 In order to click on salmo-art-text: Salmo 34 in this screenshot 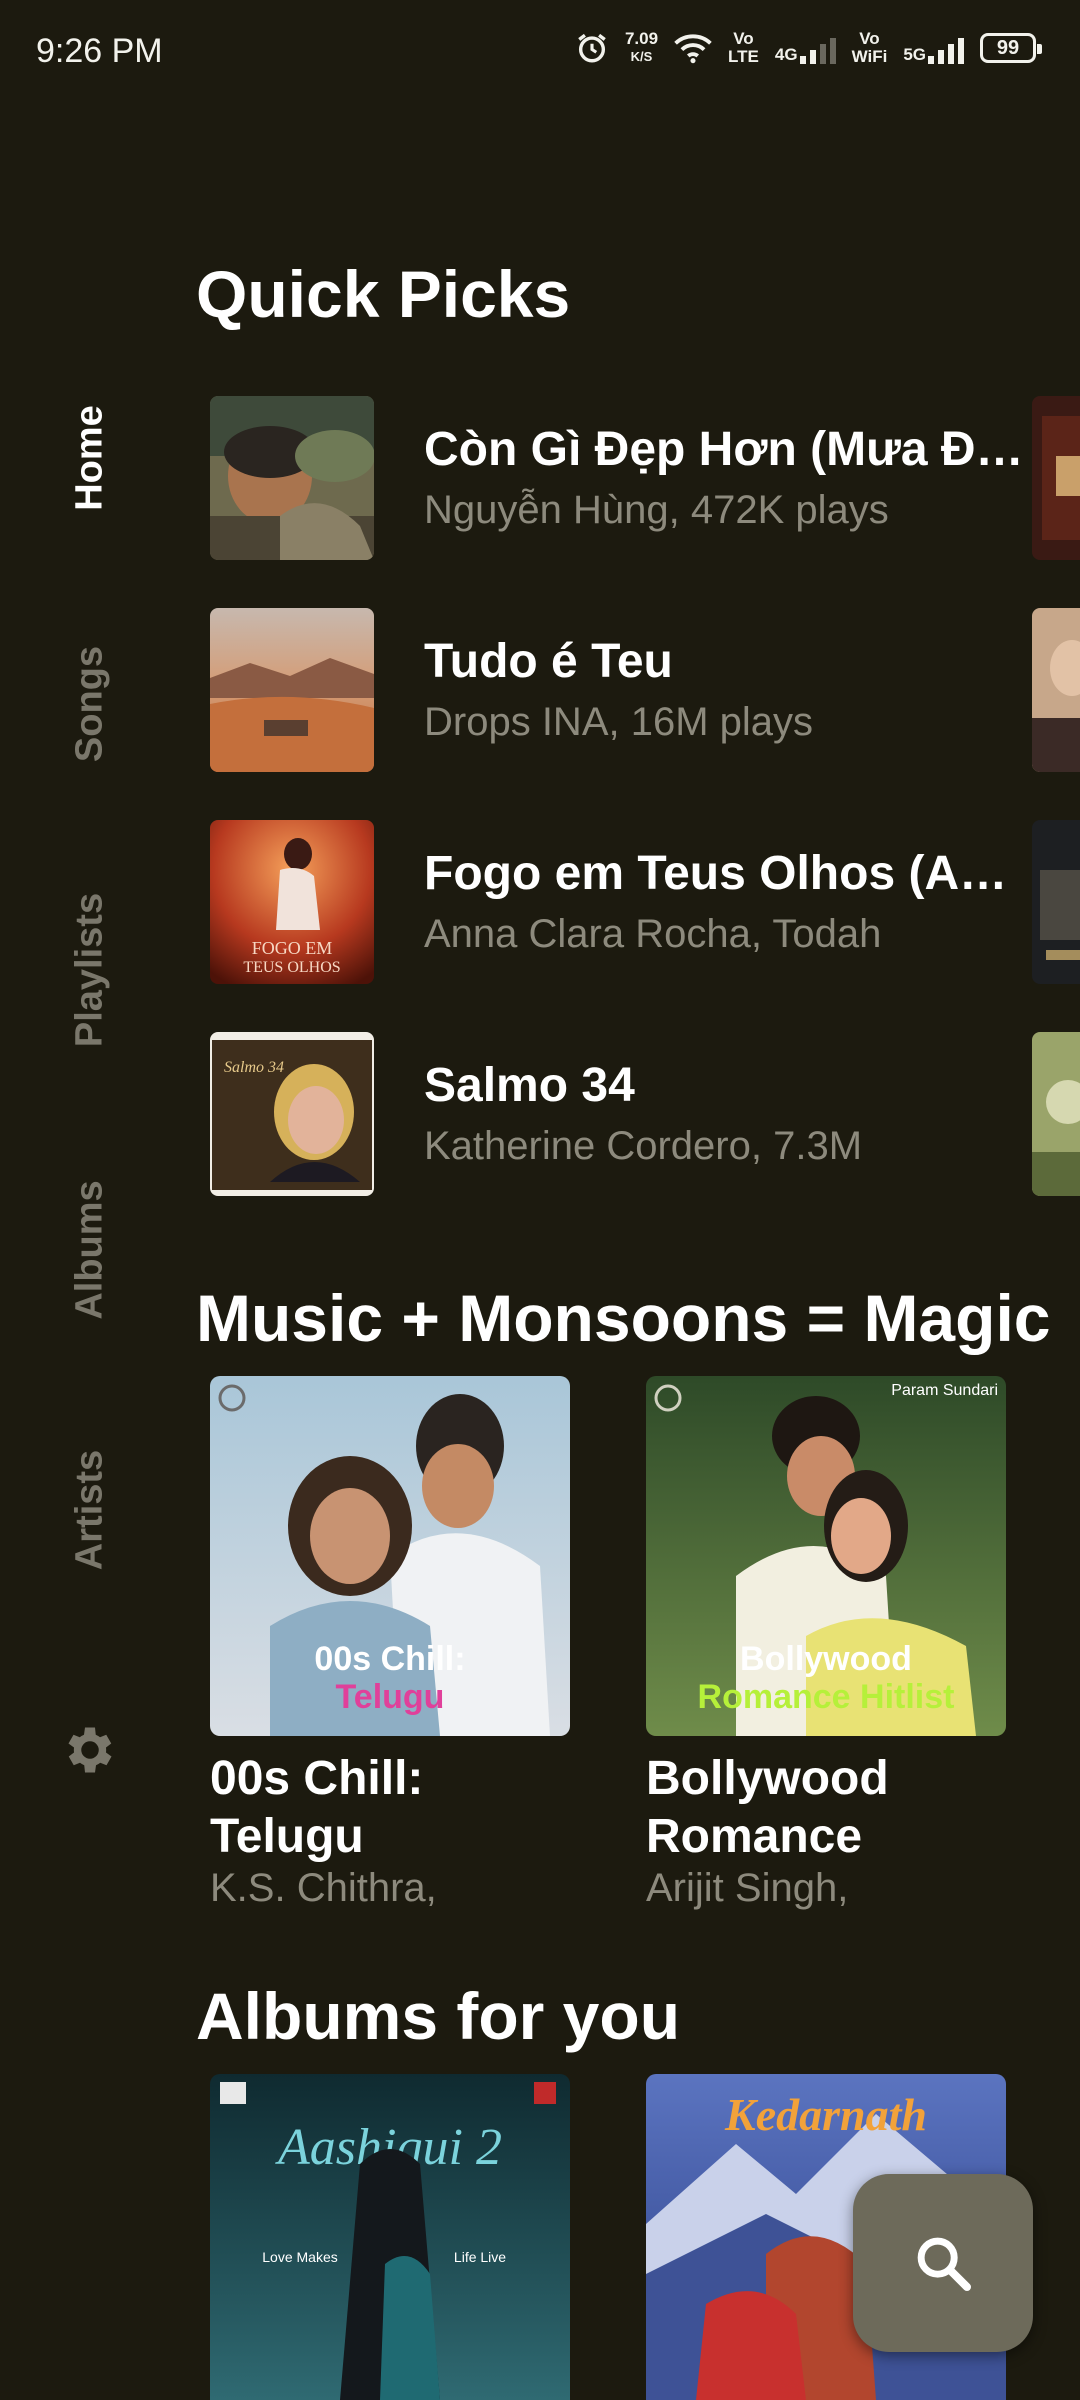, I will do `click(254, 1067)`.